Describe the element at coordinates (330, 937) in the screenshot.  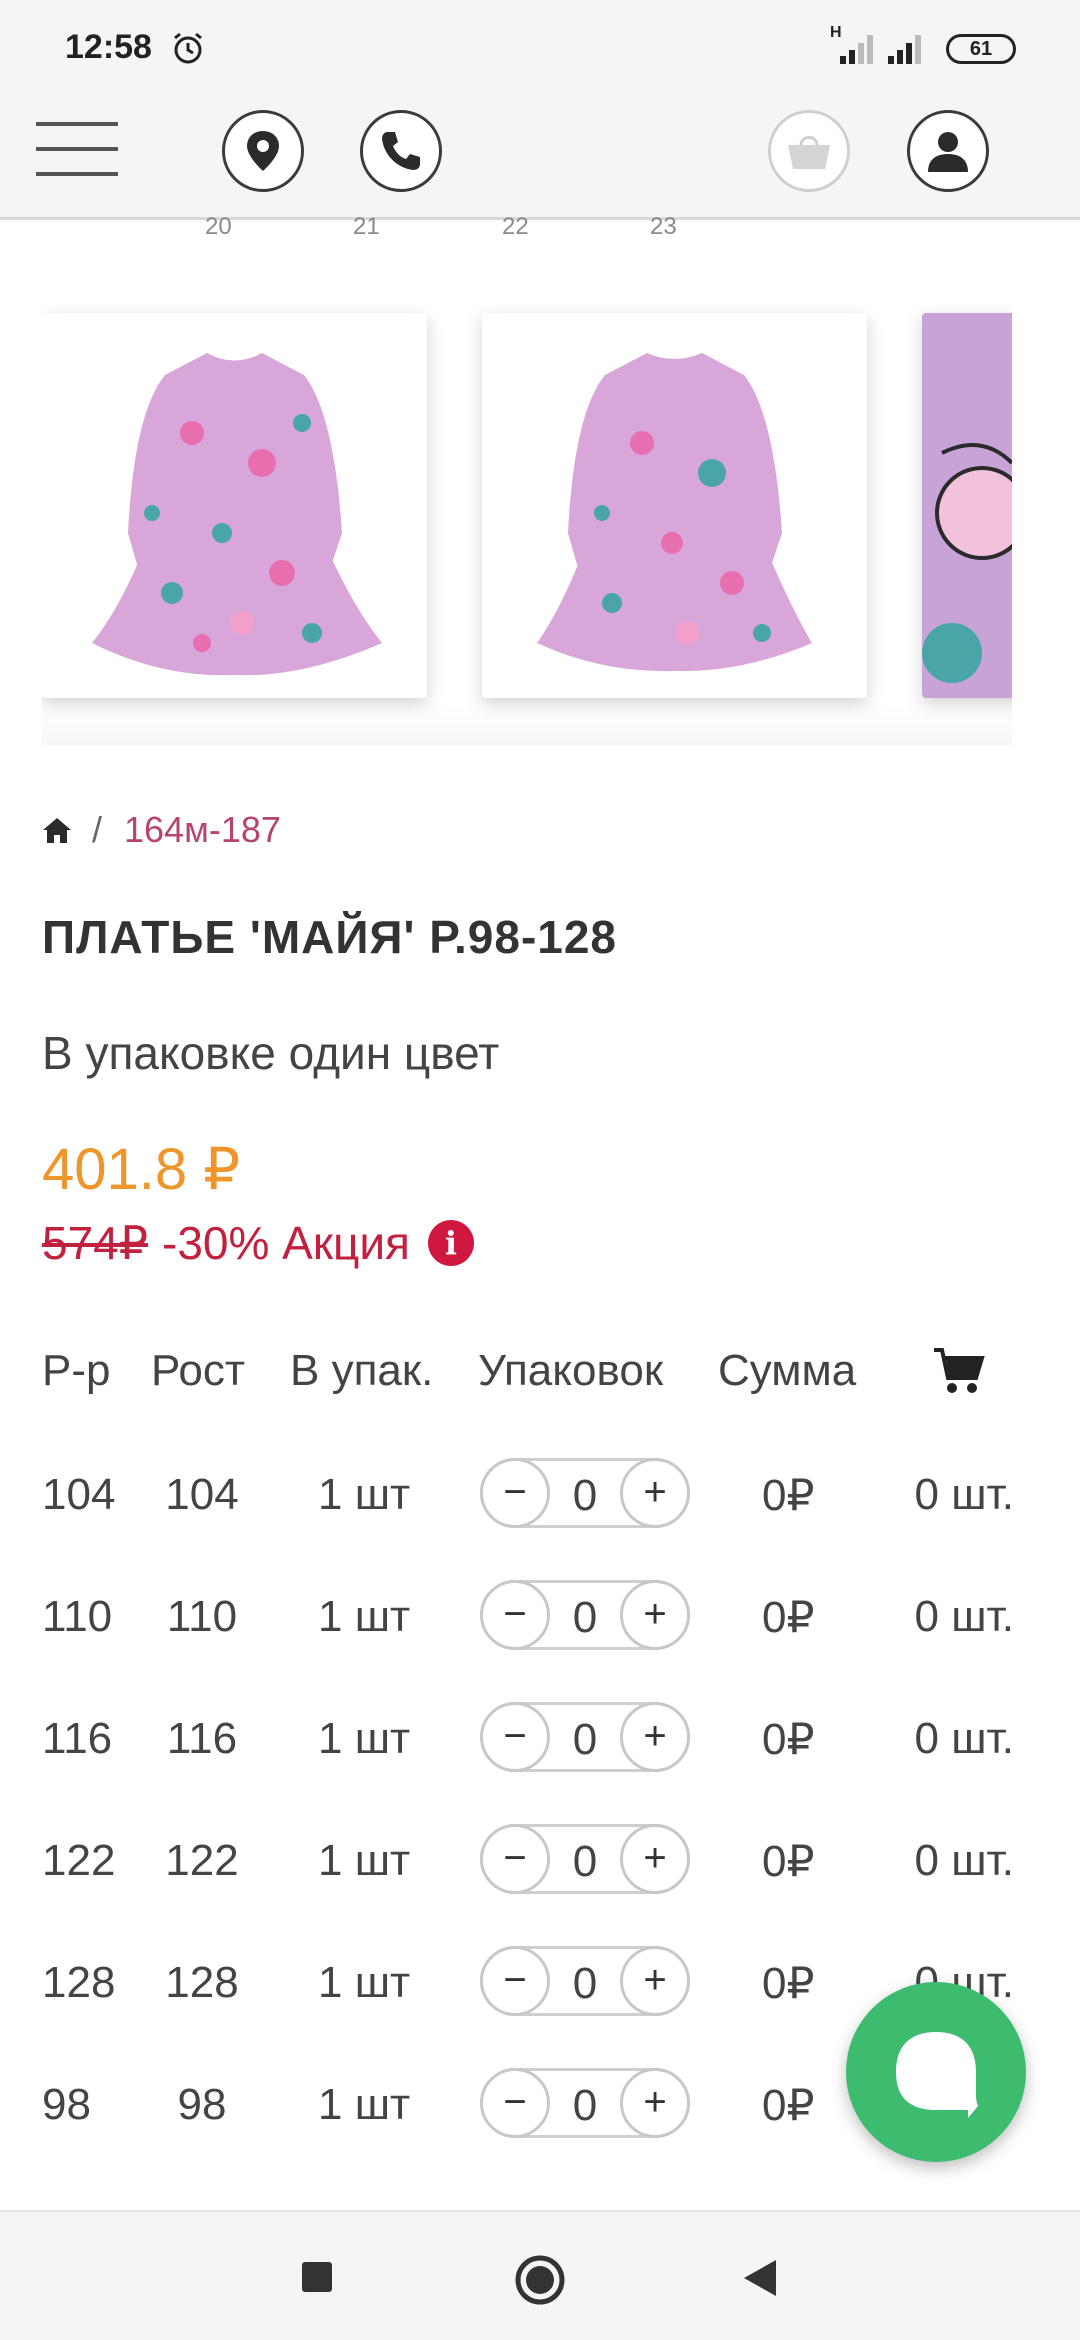
I see `product-title: ПЛАТЬЕ 'МАЙЯ' Р.98-128` at that location.